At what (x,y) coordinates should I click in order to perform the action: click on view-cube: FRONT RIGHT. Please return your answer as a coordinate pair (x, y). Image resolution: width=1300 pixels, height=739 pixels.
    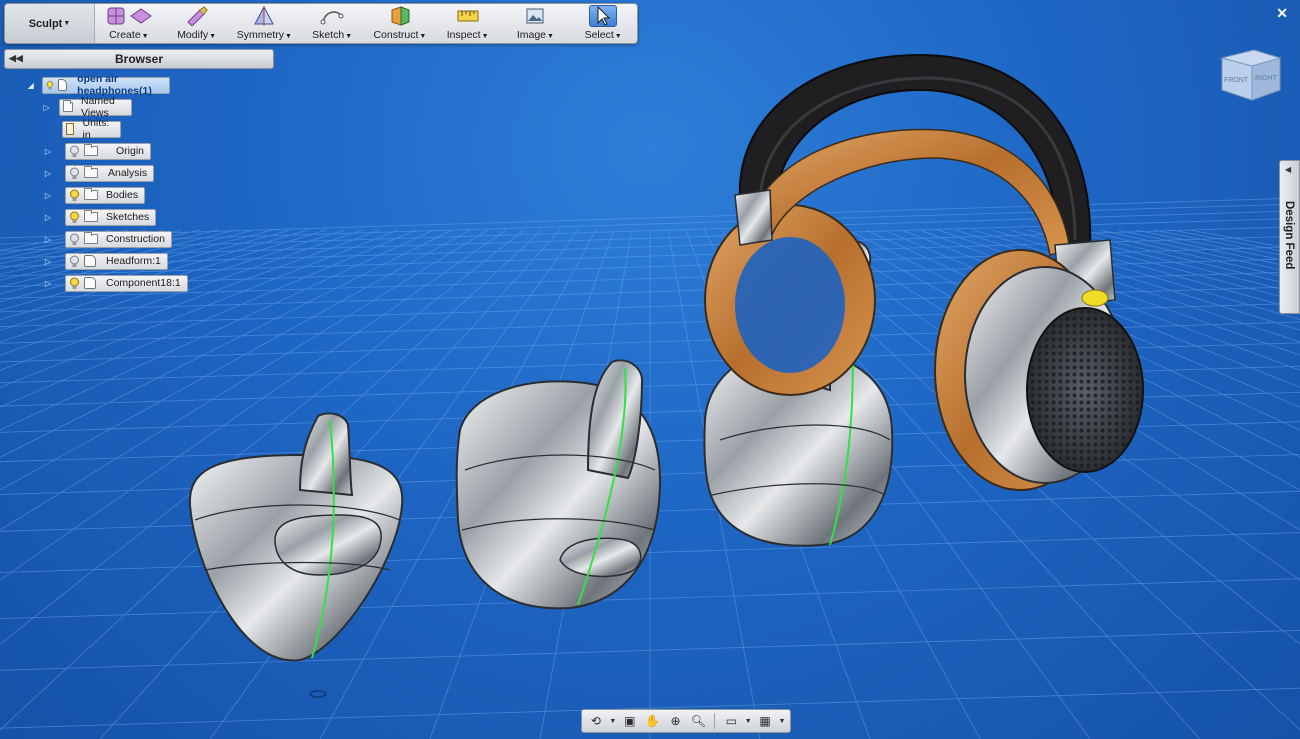
    Looking at the image, I should click on (1251, 74).